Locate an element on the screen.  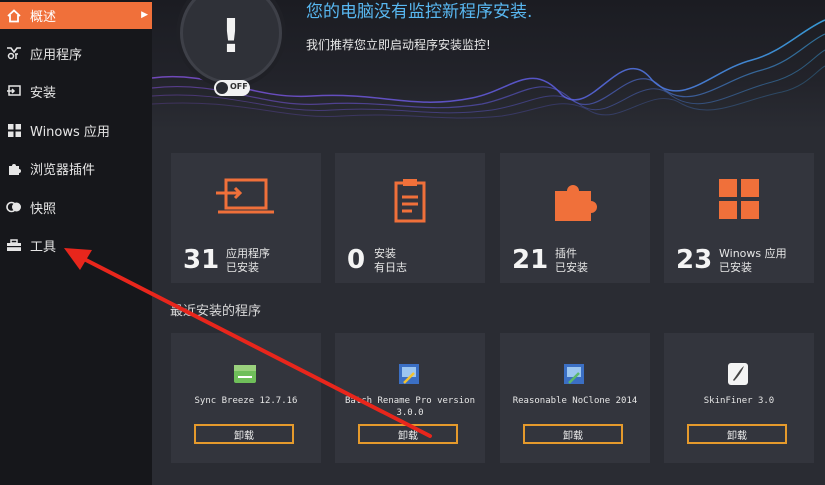
apps-icon is located at coordinates (14, 53).